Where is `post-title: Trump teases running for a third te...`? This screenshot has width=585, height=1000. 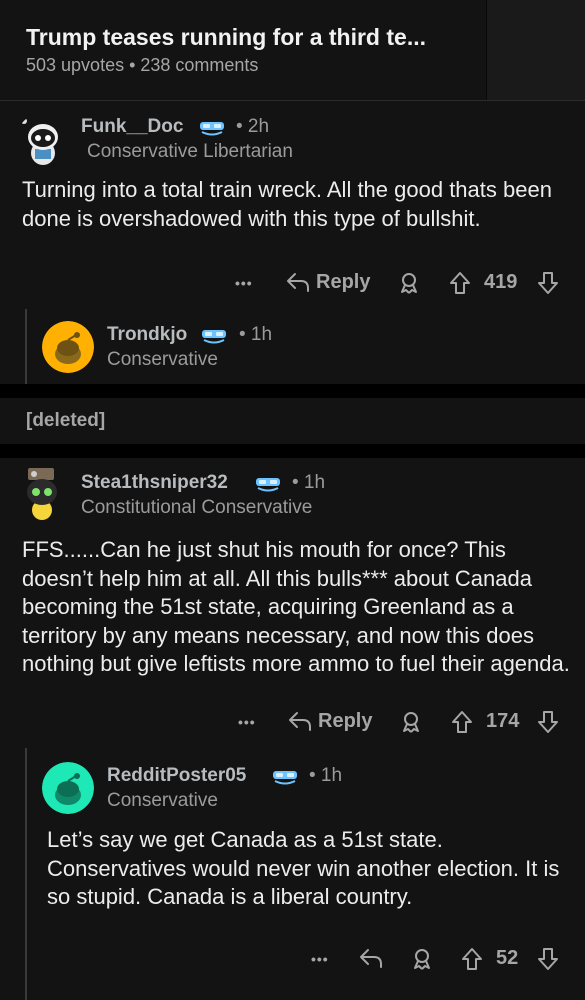 post-title: Trump teases running for a third te... is located at coordinates (226, 37).